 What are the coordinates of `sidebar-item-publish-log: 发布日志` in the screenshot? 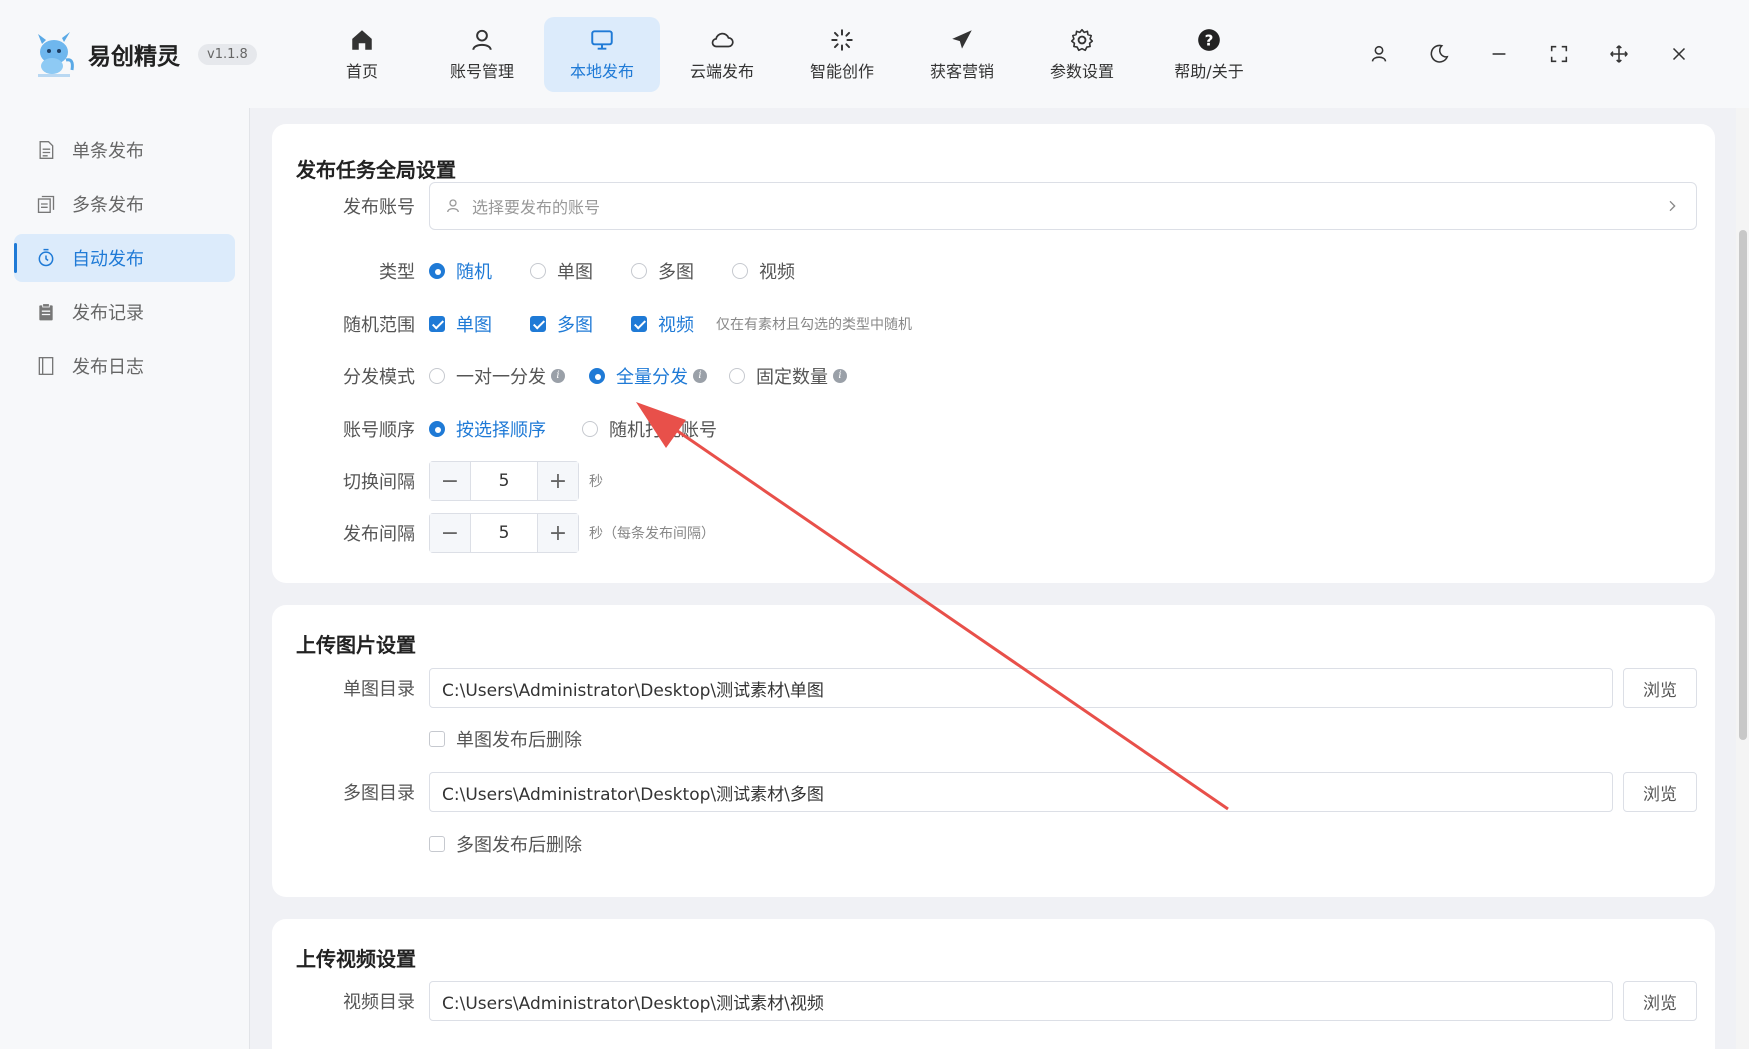 It's located at (124, 366).